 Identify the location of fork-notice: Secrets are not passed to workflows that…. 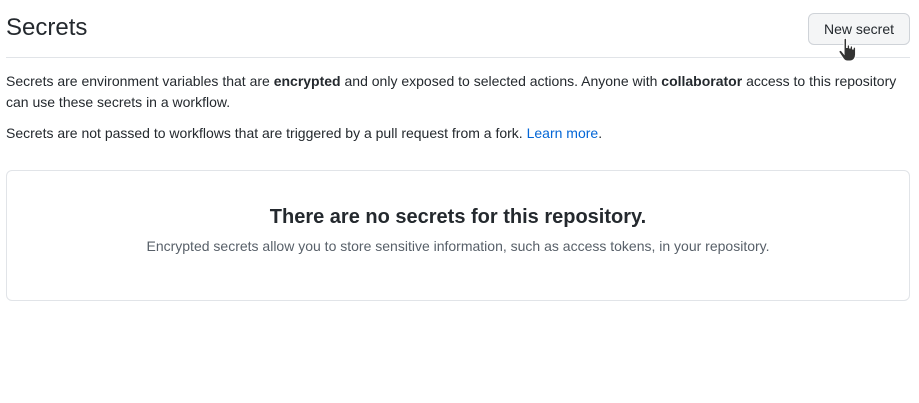
(456, 133).